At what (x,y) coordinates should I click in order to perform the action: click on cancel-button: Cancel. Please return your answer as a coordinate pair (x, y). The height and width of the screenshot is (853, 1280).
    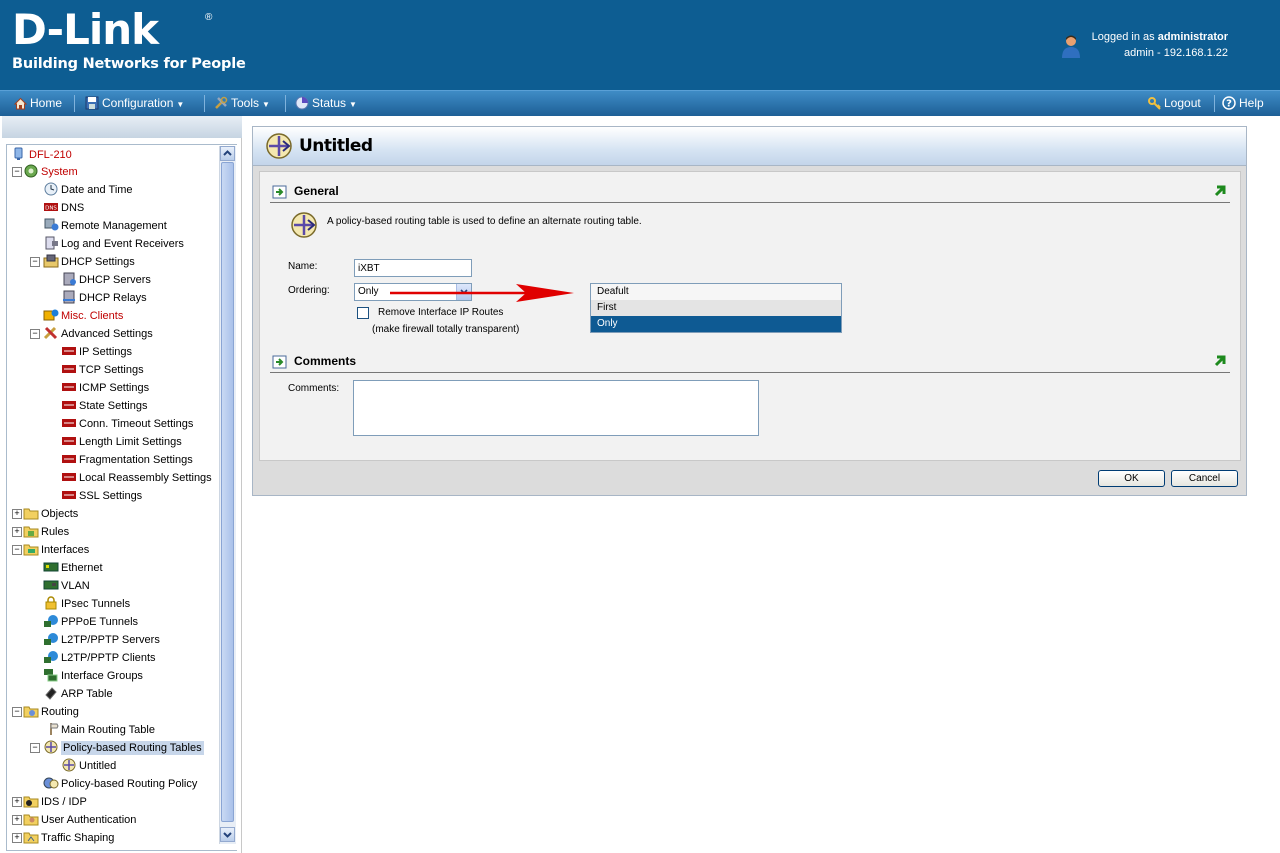
    Looking at the image, I should click on (1204, 478).